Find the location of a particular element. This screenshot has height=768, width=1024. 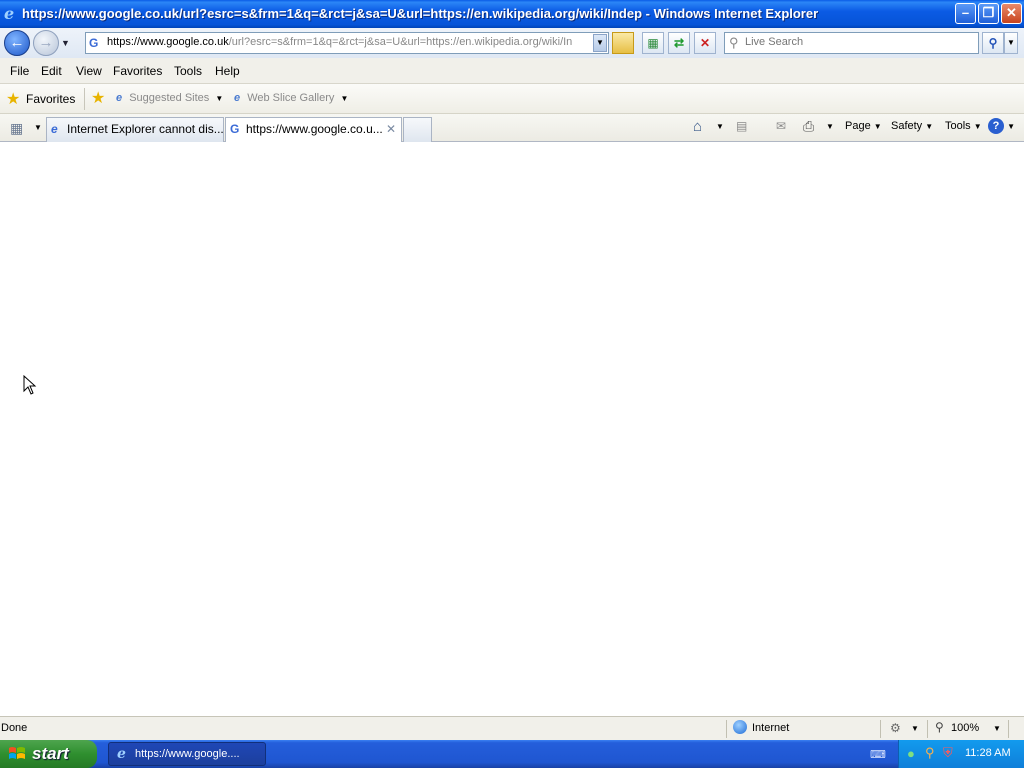

restore-button: ❐ is located at coordinates (988, 13).